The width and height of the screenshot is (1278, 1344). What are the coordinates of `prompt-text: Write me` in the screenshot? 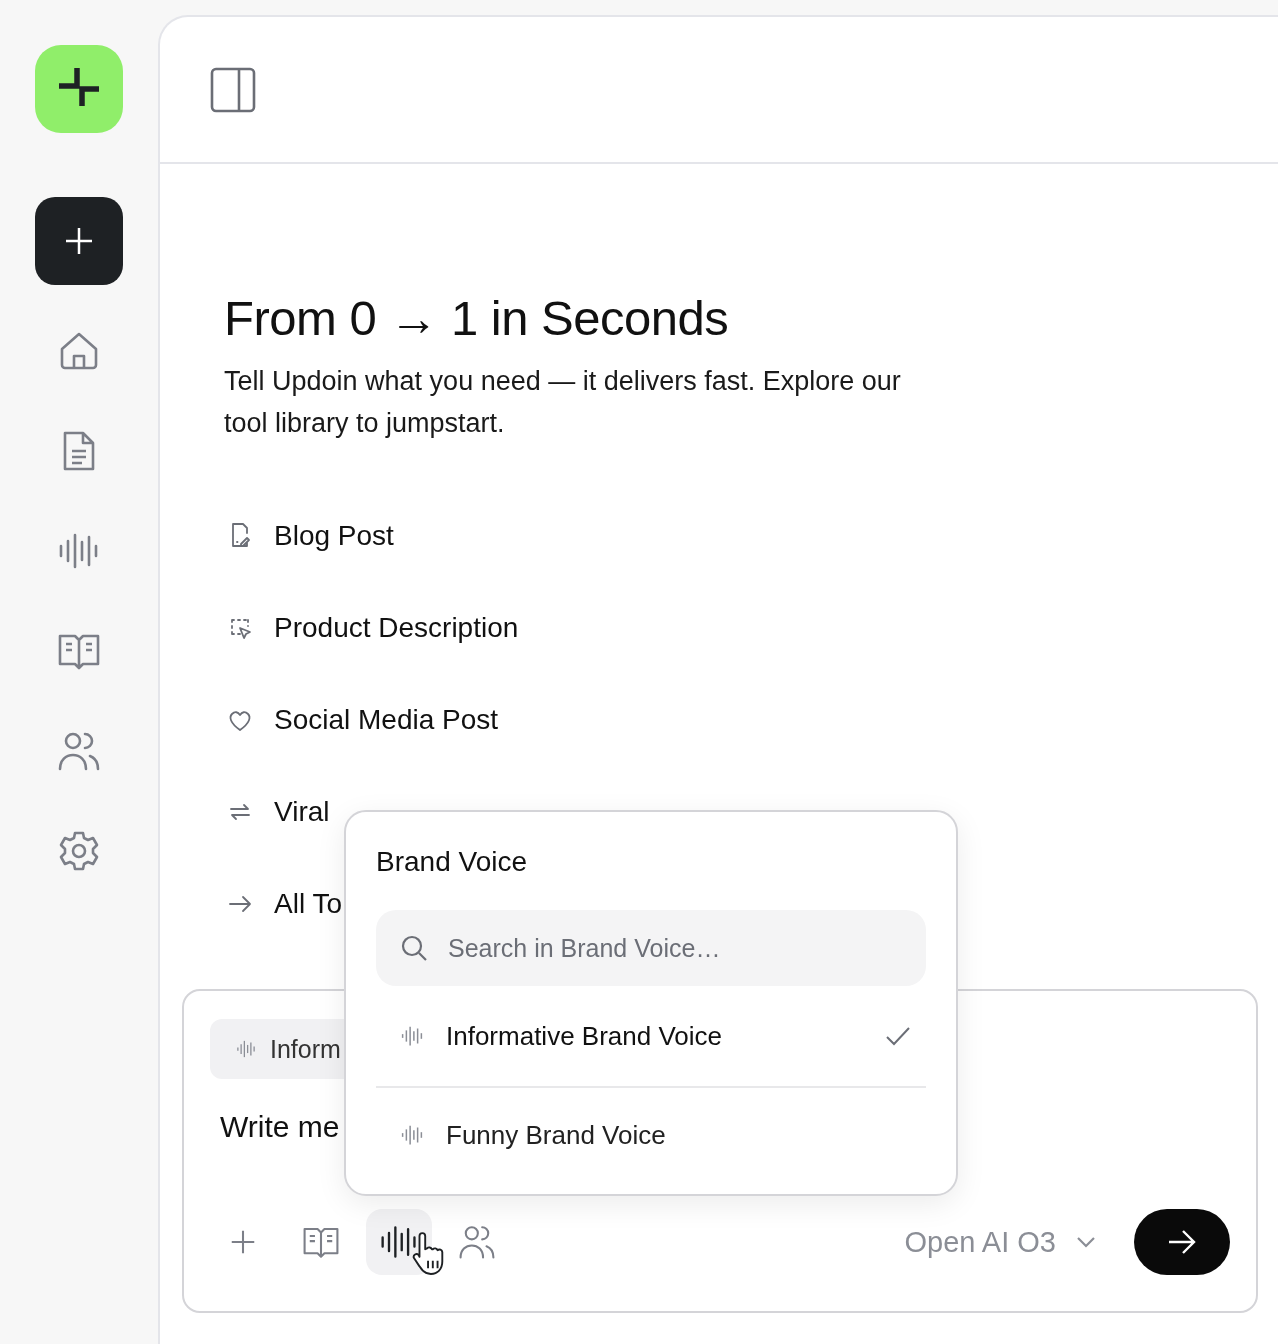 It's located at (280, 1127).